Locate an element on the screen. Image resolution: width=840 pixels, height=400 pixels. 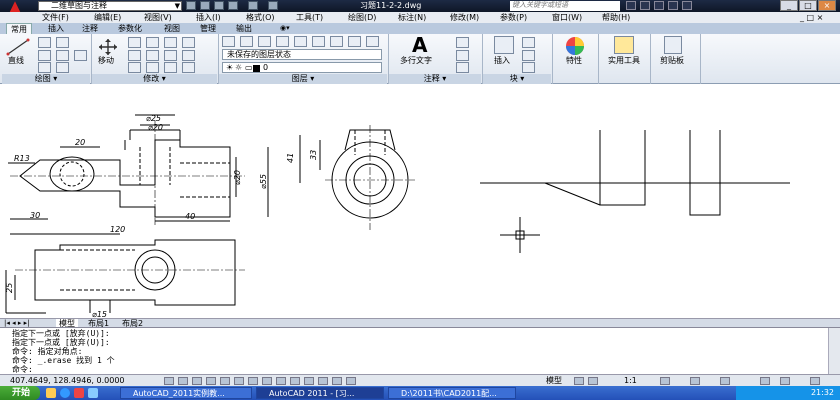
panel-title-block: 块 ▾ is located at coordinates (517, 79).